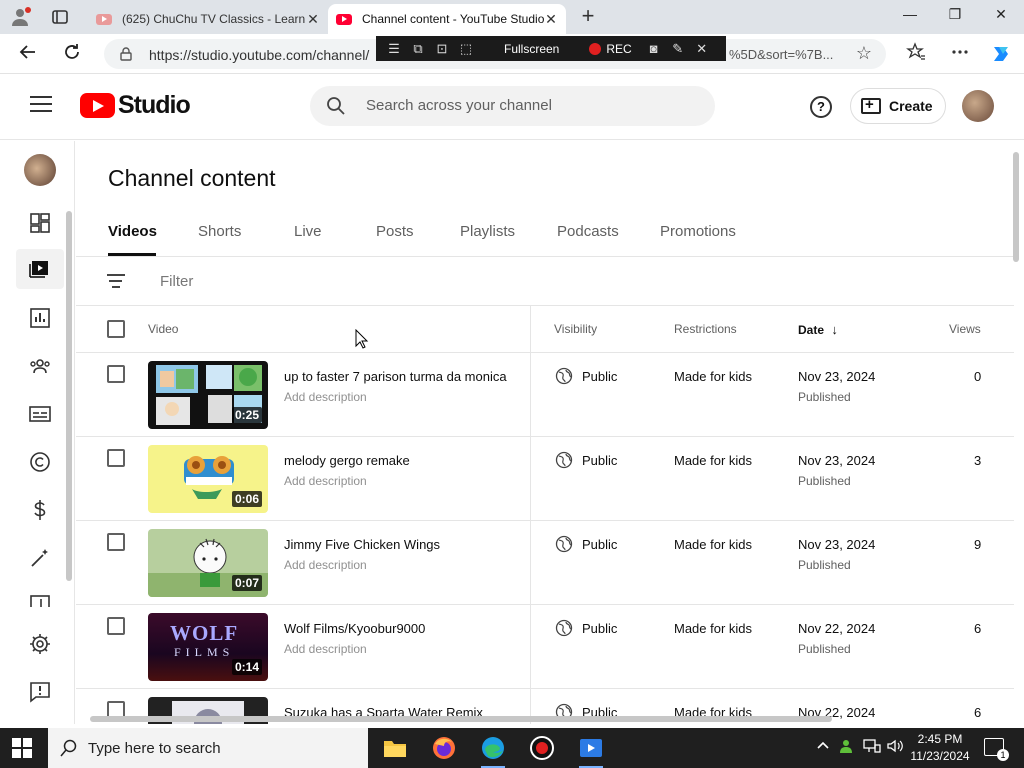 The width and height of the screenshot is (1024, 768). Describe the element at coordinates (823, 746) in the screenshot. I see `tray-overflow-icon` at that location.